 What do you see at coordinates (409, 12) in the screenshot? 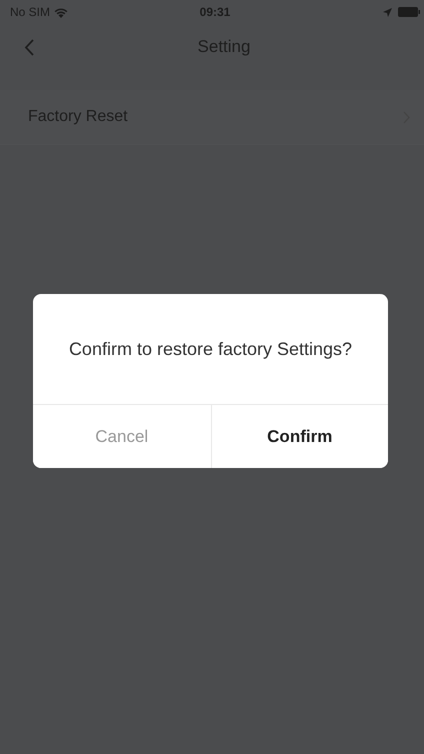
I see `battery-icon` at bounding box center [409, 12].